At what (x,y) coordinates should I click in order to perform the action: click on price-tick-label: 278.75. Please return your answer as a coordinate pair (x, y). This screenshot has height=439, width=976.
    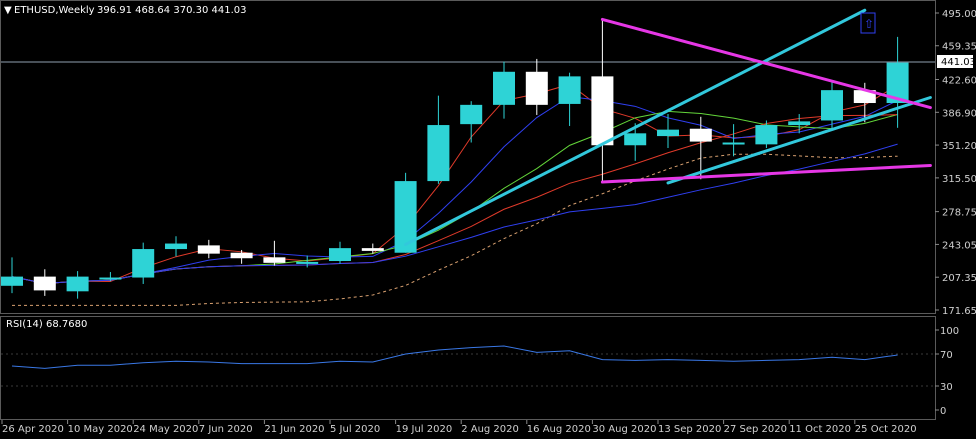
    Looking at the image, I should click on (959, 213).